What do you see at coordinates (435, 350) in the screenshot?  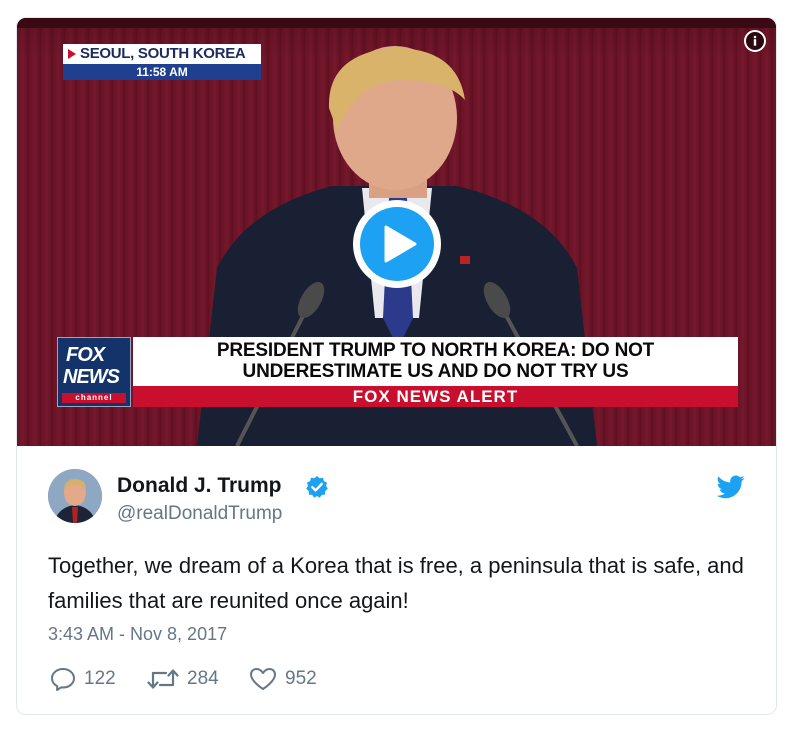 I see `headline-line-1: PRESIDENT TRUMP TO NORTH KOREA: DO NOT` at bounding box center [435, 350].